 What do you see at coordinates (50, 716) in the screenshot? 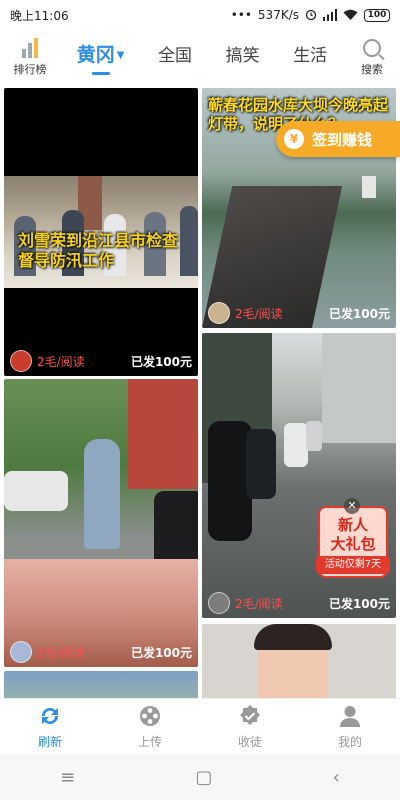
I see `refresh-icon` at bounding box center [50, 716].